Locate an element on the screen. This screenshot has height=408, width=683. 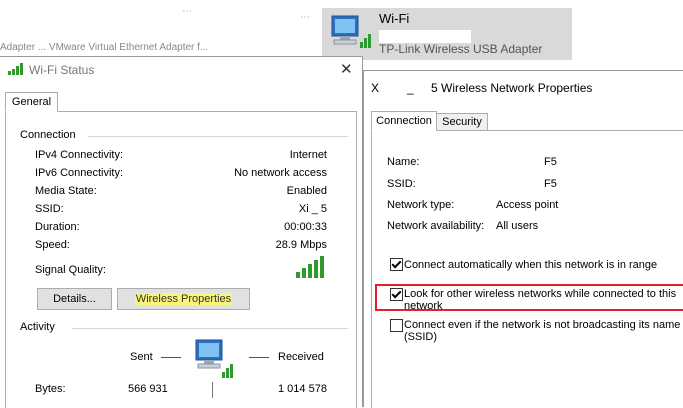
network-type-value: Access point is located at coordinates (527, 205).